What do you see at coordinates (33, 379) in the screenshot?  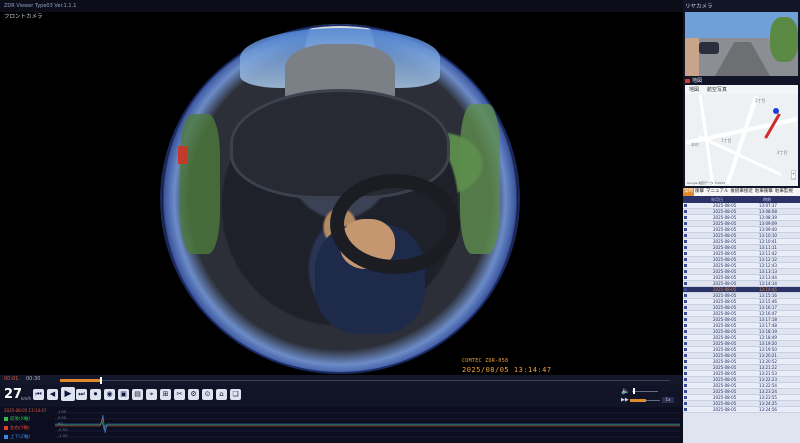 I see `timeline-total: 00:30` at bounding box center [33, 379].